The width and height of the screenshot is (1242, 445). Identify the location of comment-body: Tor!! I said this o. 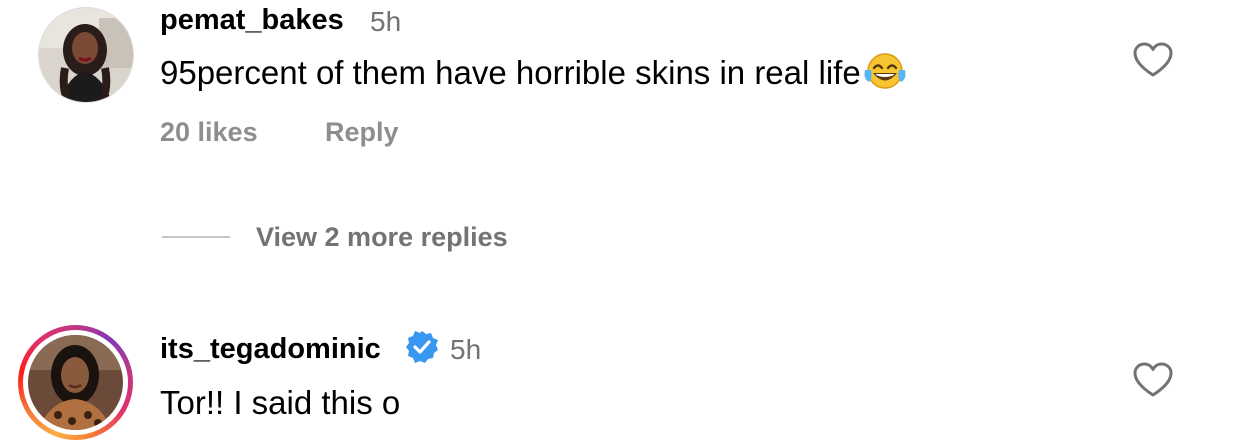
(280, 402).